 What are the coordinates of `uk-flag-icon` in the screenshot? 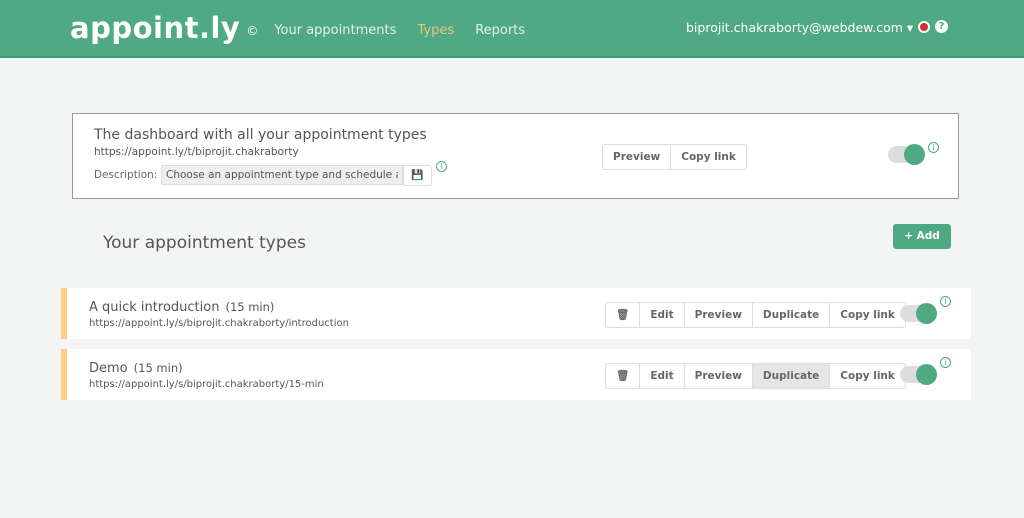 It's located at (924, 27).